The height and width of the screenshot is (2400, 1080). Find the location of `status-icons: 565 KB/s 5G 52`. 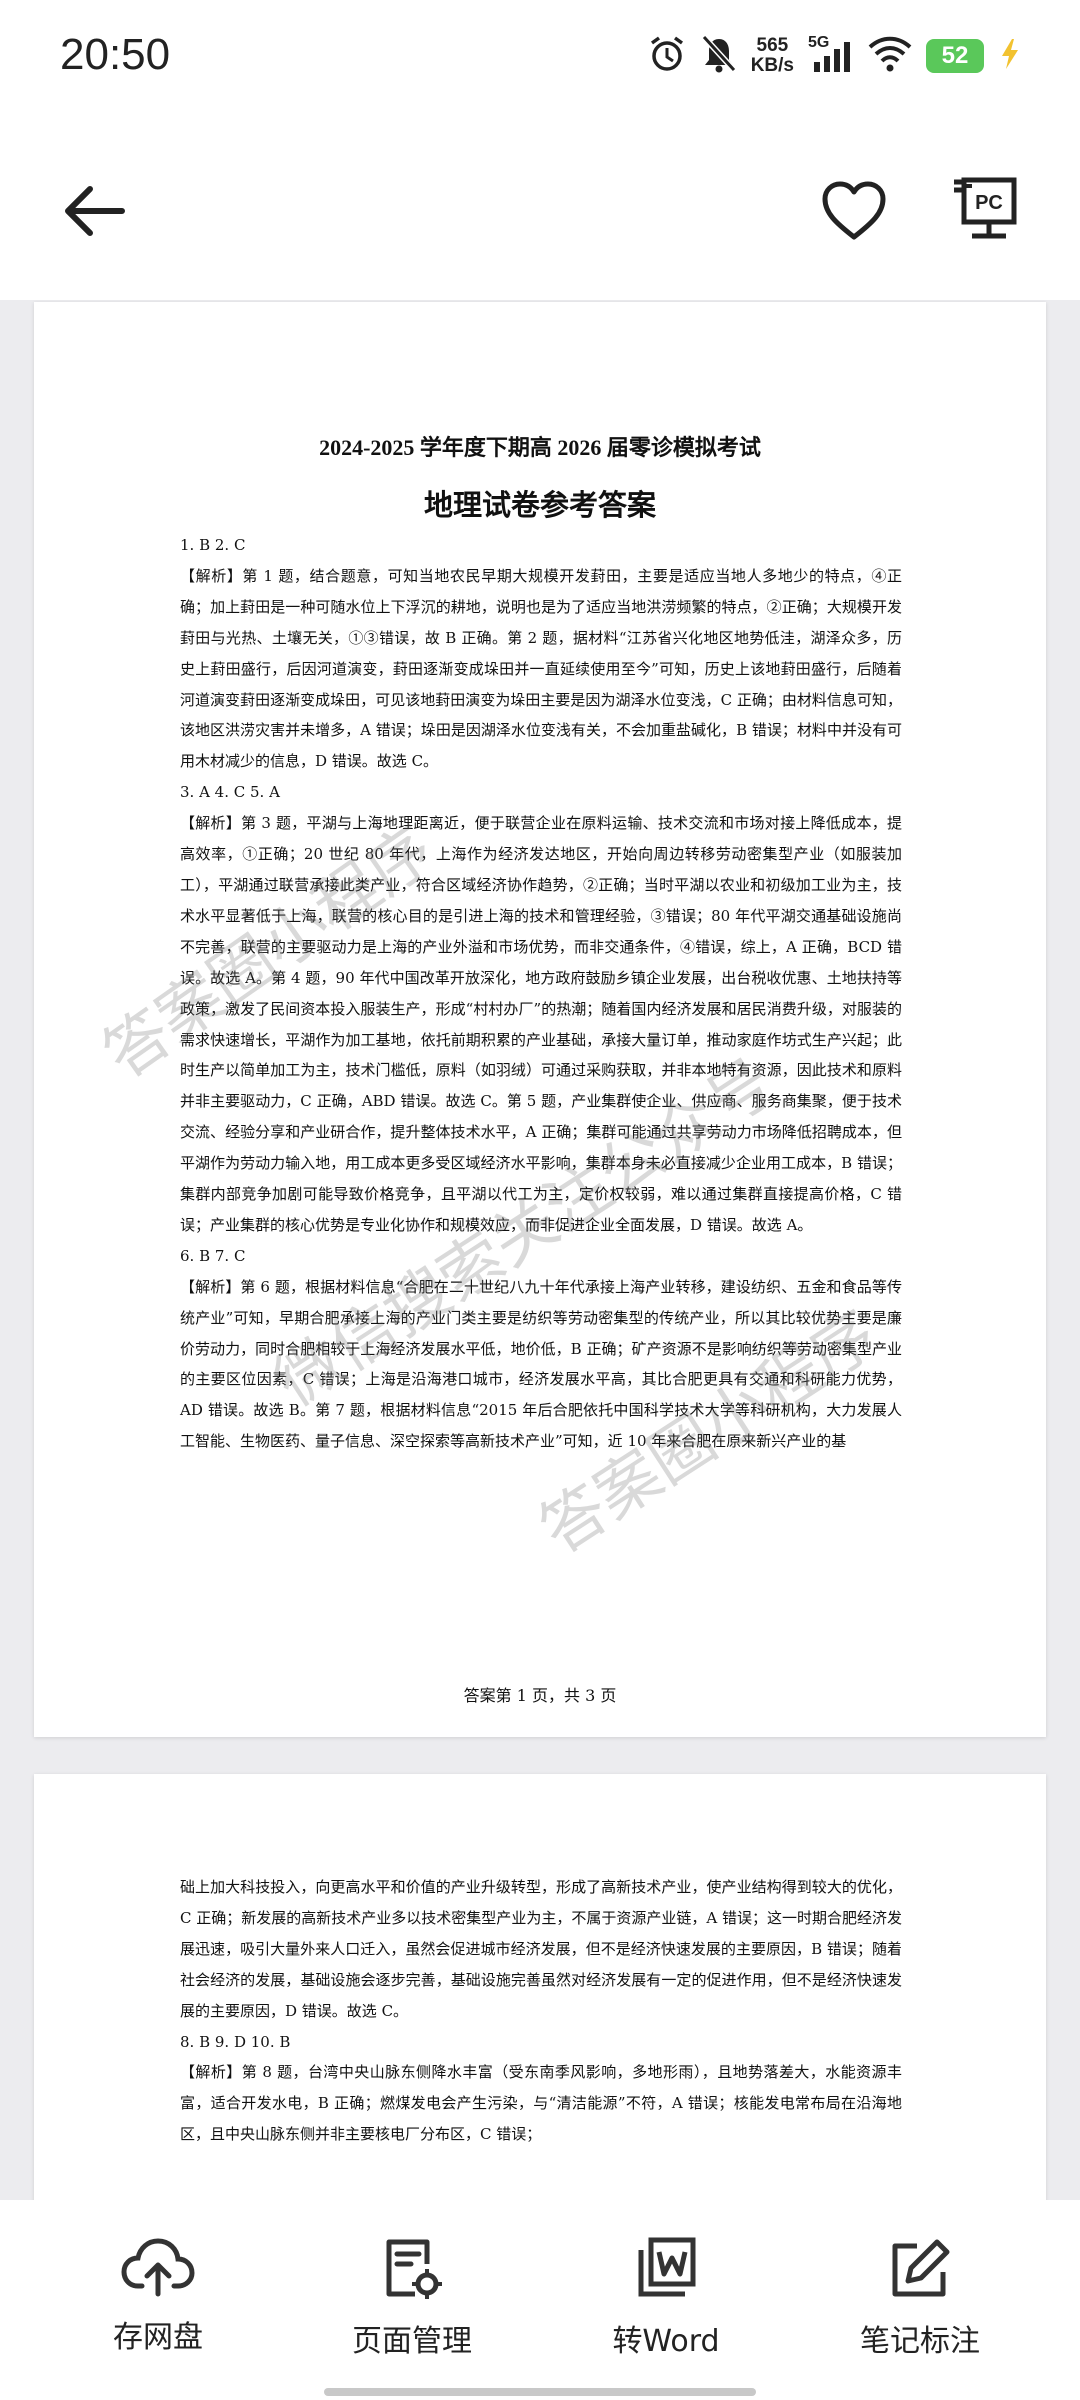

status-icons: 565 KB/s 5G 52 is located at coordinates (834, 56).